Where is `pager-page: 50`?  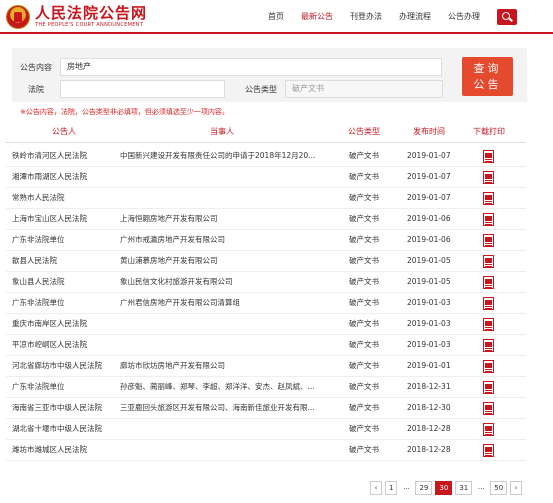
pager-page: 50 is located at coordinates (499, 488).